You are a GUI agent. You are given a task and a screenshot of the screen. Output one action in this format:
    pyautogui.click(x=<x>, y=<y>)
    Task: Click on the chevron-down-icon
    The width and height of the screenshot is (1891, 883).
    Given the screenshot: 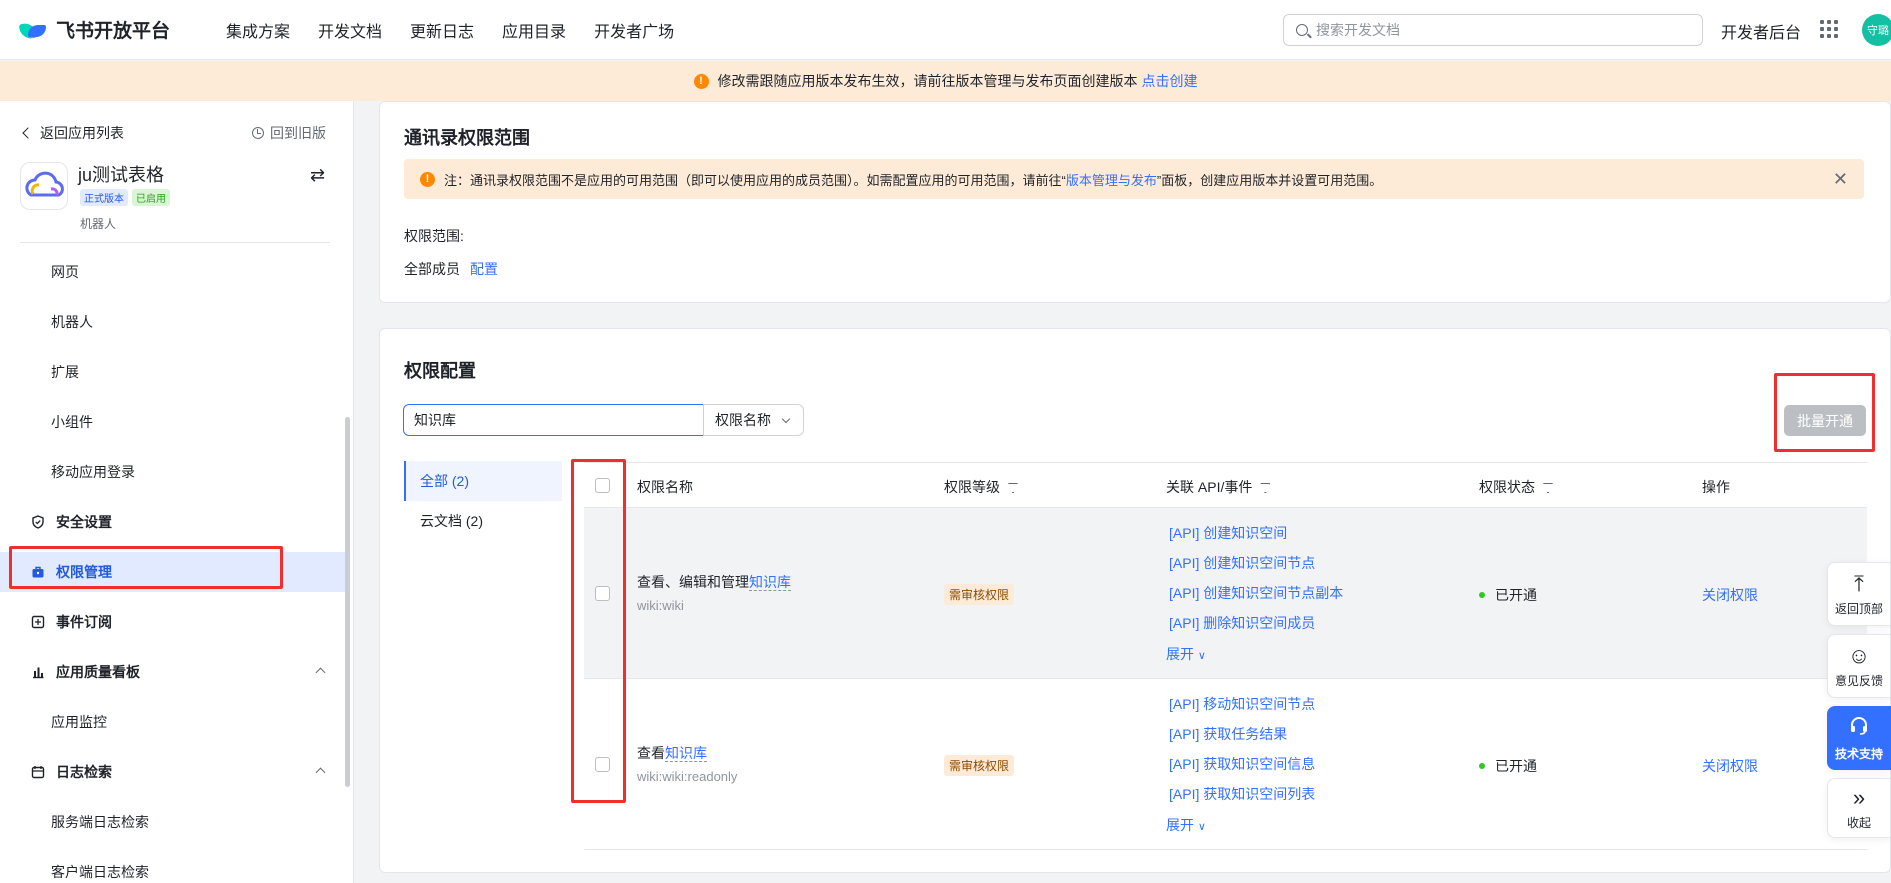 What is the action you would take?
    pyautogui.click(x=786, y=418)
    